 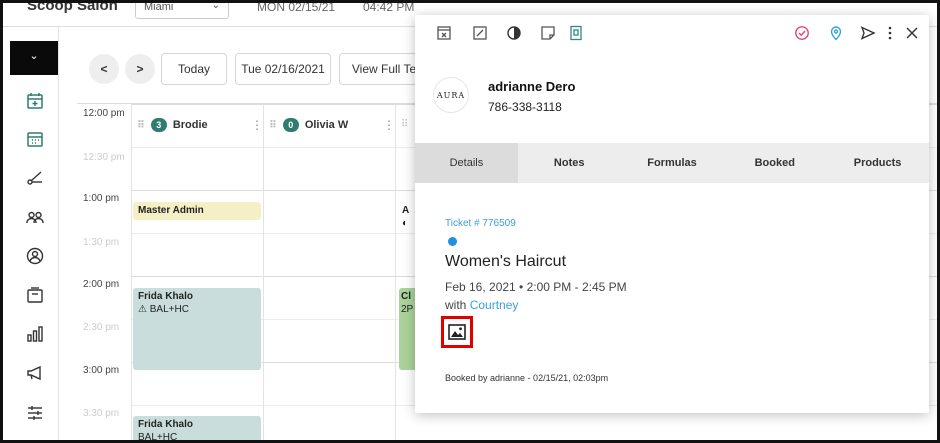 I want to click on send-icon, so click(x=868, y=33).